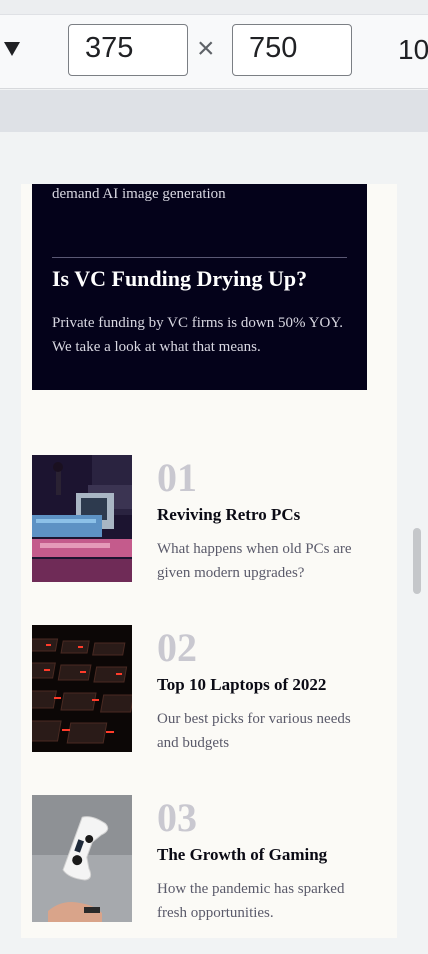 The width and height of the screenshot is (428, 954). Describe the element at coordinates (177, 817) in the screenshot. I see `article-number: 03` at that location.